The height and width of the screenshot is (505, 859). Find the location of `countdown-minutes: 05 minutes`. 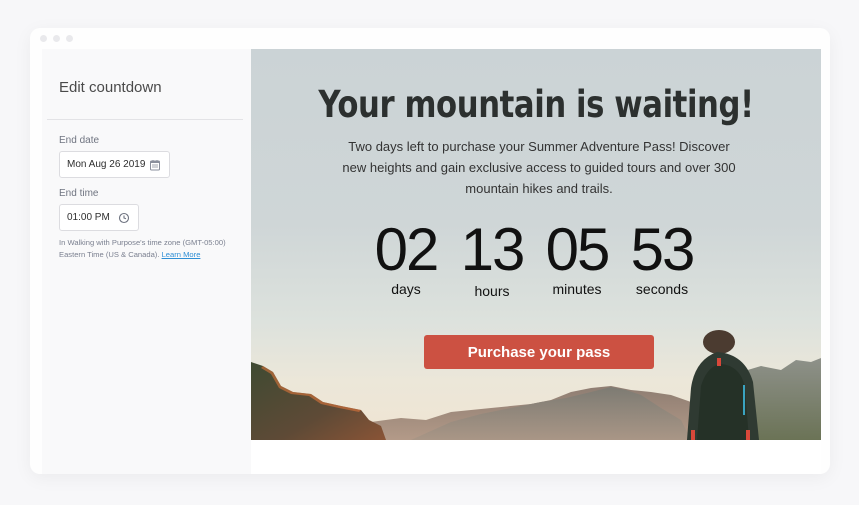

countdown-minutes: 05 minutes is located at coordinates (577, 257).